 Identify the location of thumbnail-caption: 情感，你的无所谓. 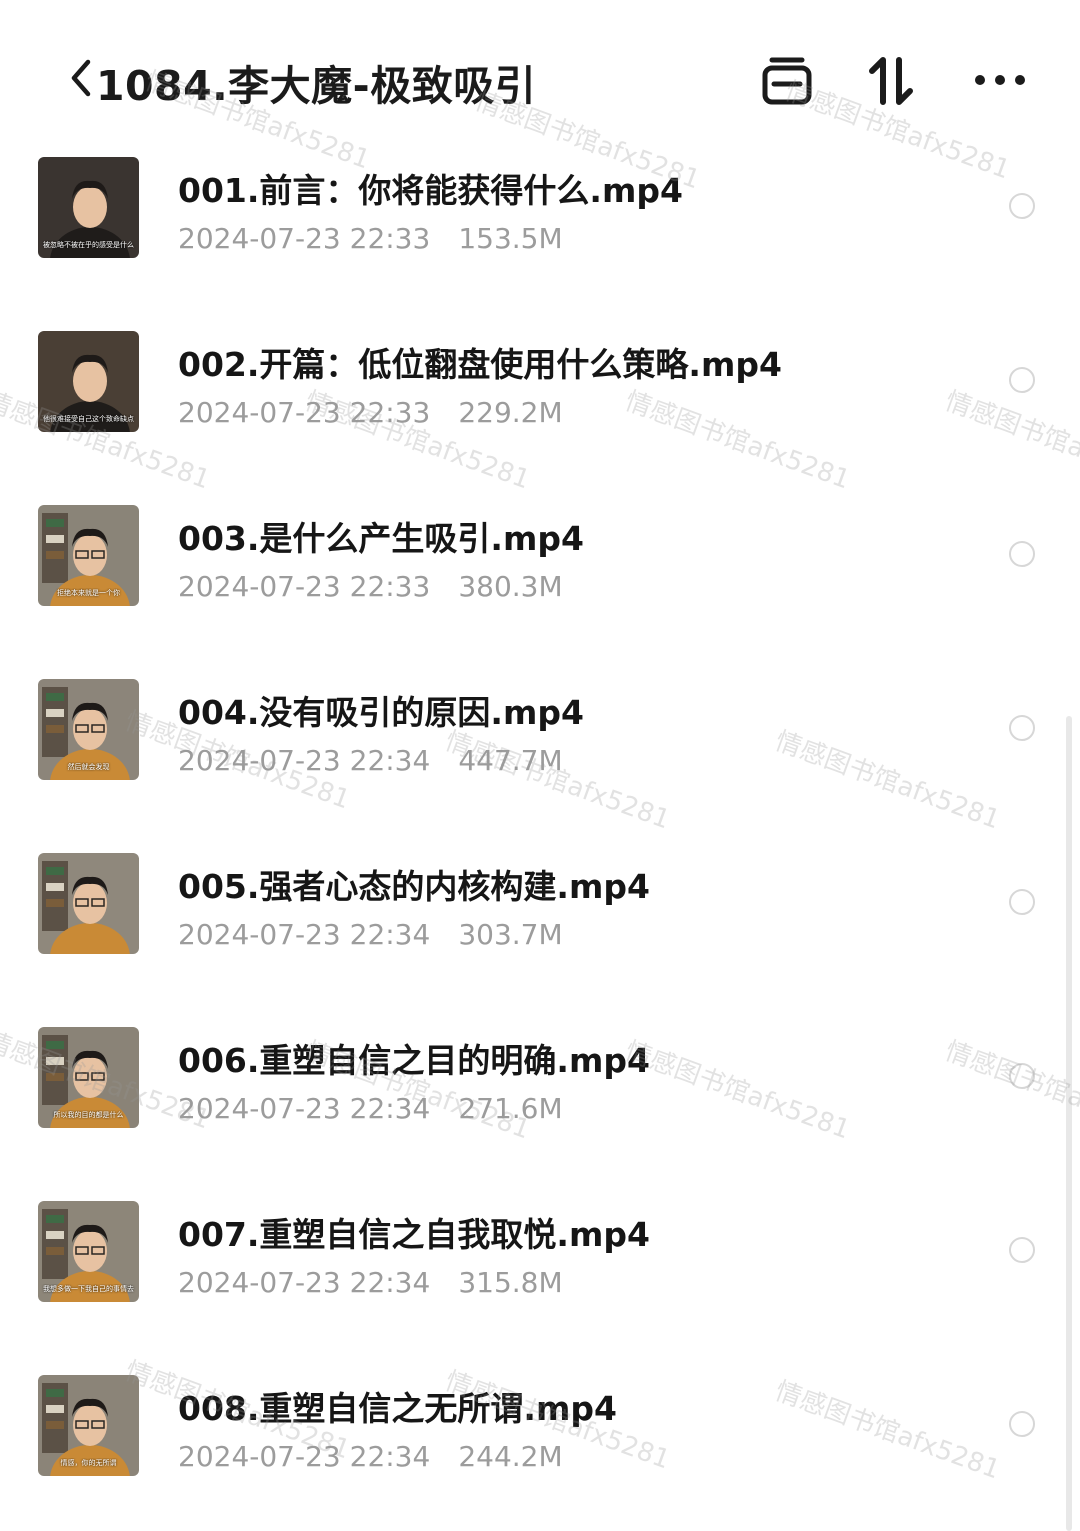
(88, 1463).